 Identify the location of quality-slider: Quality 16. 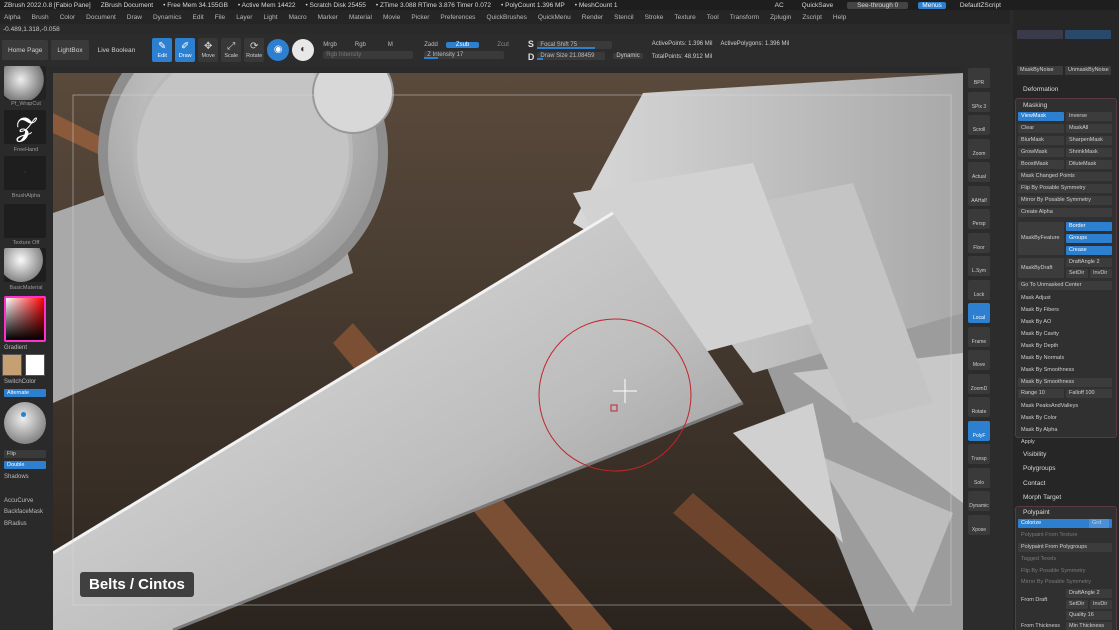
(1089, 615).